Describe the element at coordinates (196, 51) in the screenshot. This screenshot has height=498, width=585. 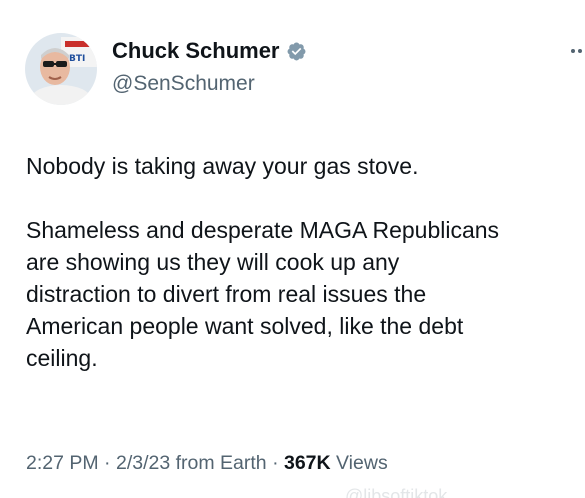
I see `author-display-name: Chuck Schumer` at that location.